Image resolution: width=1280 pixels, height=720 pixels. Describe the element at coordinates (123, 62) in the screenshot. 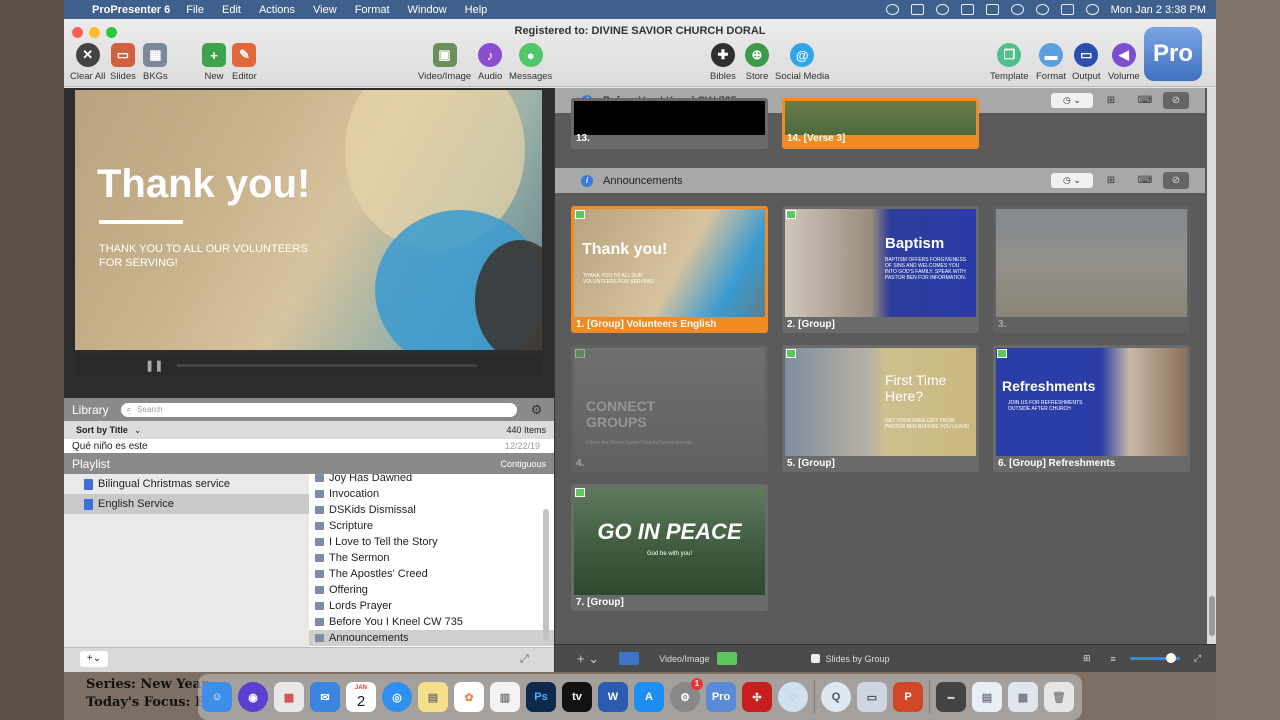

I see `slides-button: ▭ Slides` at that location.